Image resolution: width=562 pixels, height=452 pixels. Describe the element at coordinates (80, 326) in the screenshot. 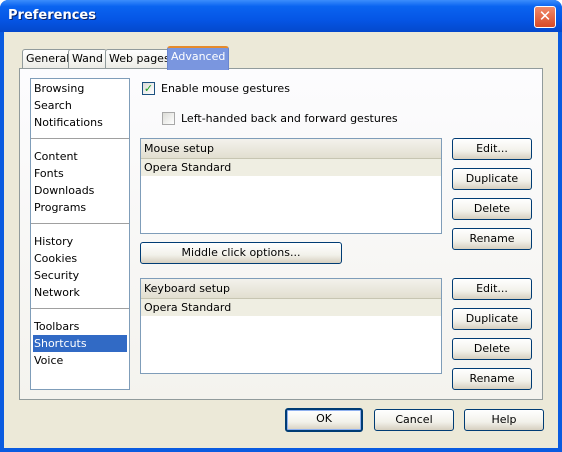

I see `category-item-toolbars: Toolbars` at that location.